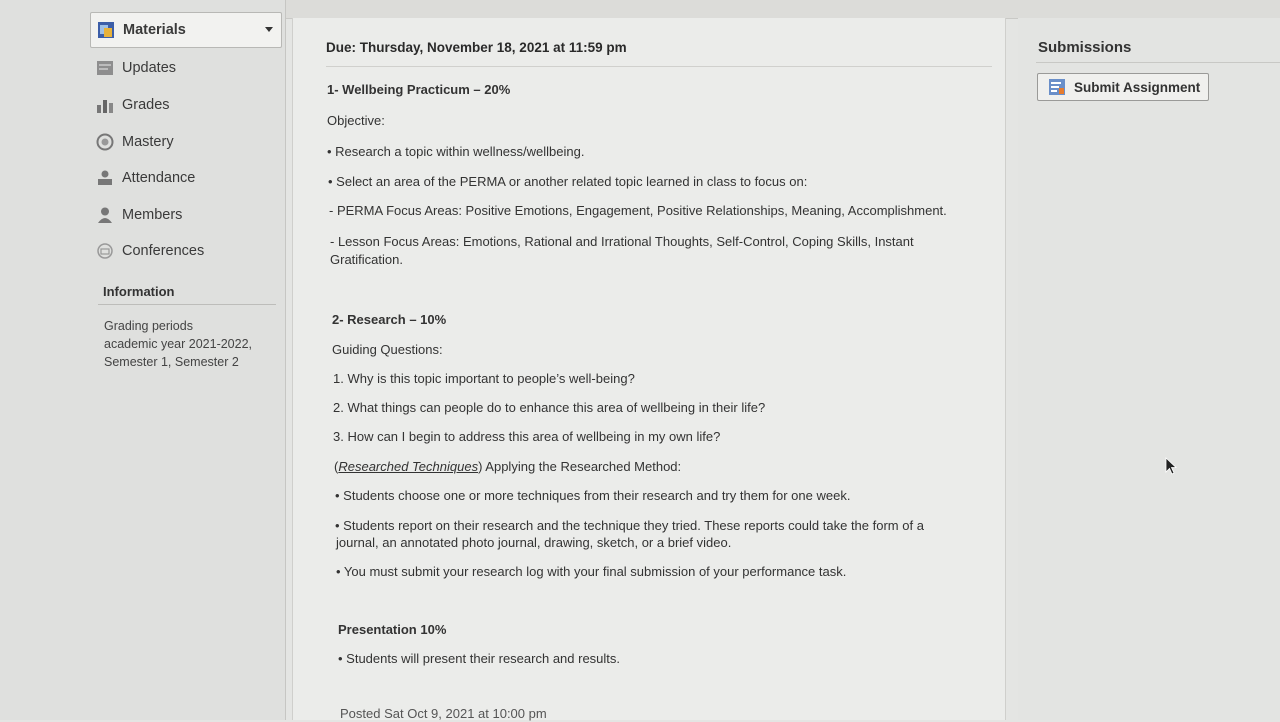 Image resolution: width=1280 pixels, height=722 pixels. I want to click on sidebar-item-attendance: Attendance, so click(189, 178).